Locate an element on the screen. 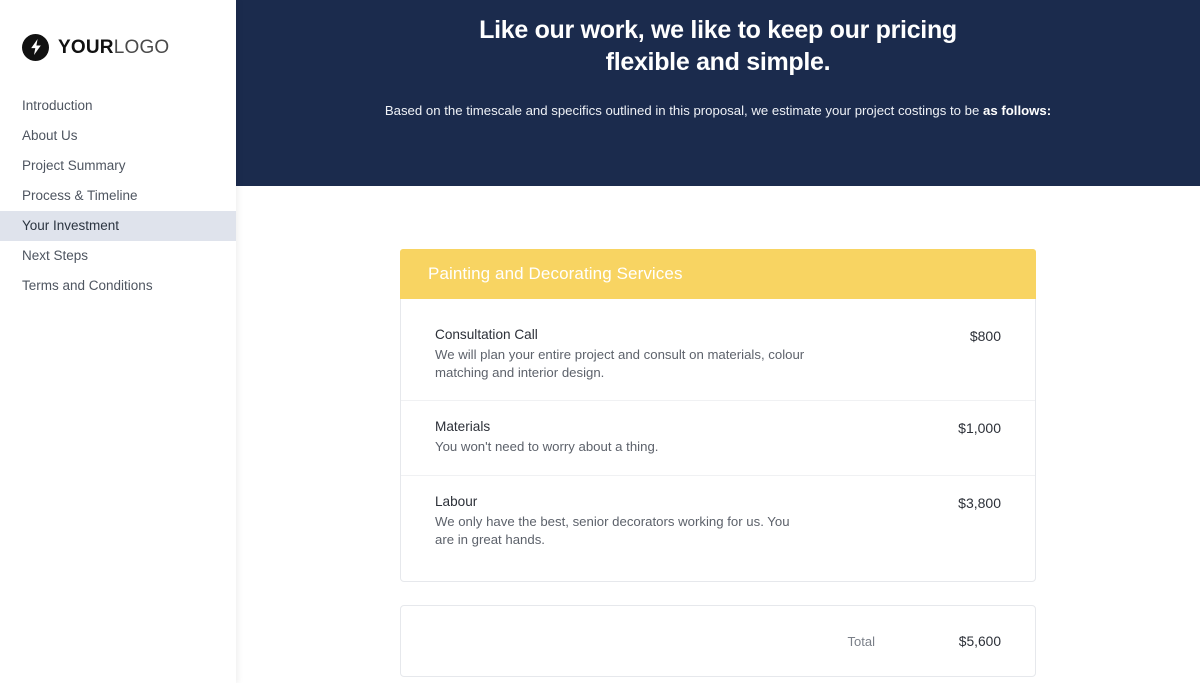 The image size is (1200, 683). page-title-line2: flexible and simple. is located at coordinates (718, 62).